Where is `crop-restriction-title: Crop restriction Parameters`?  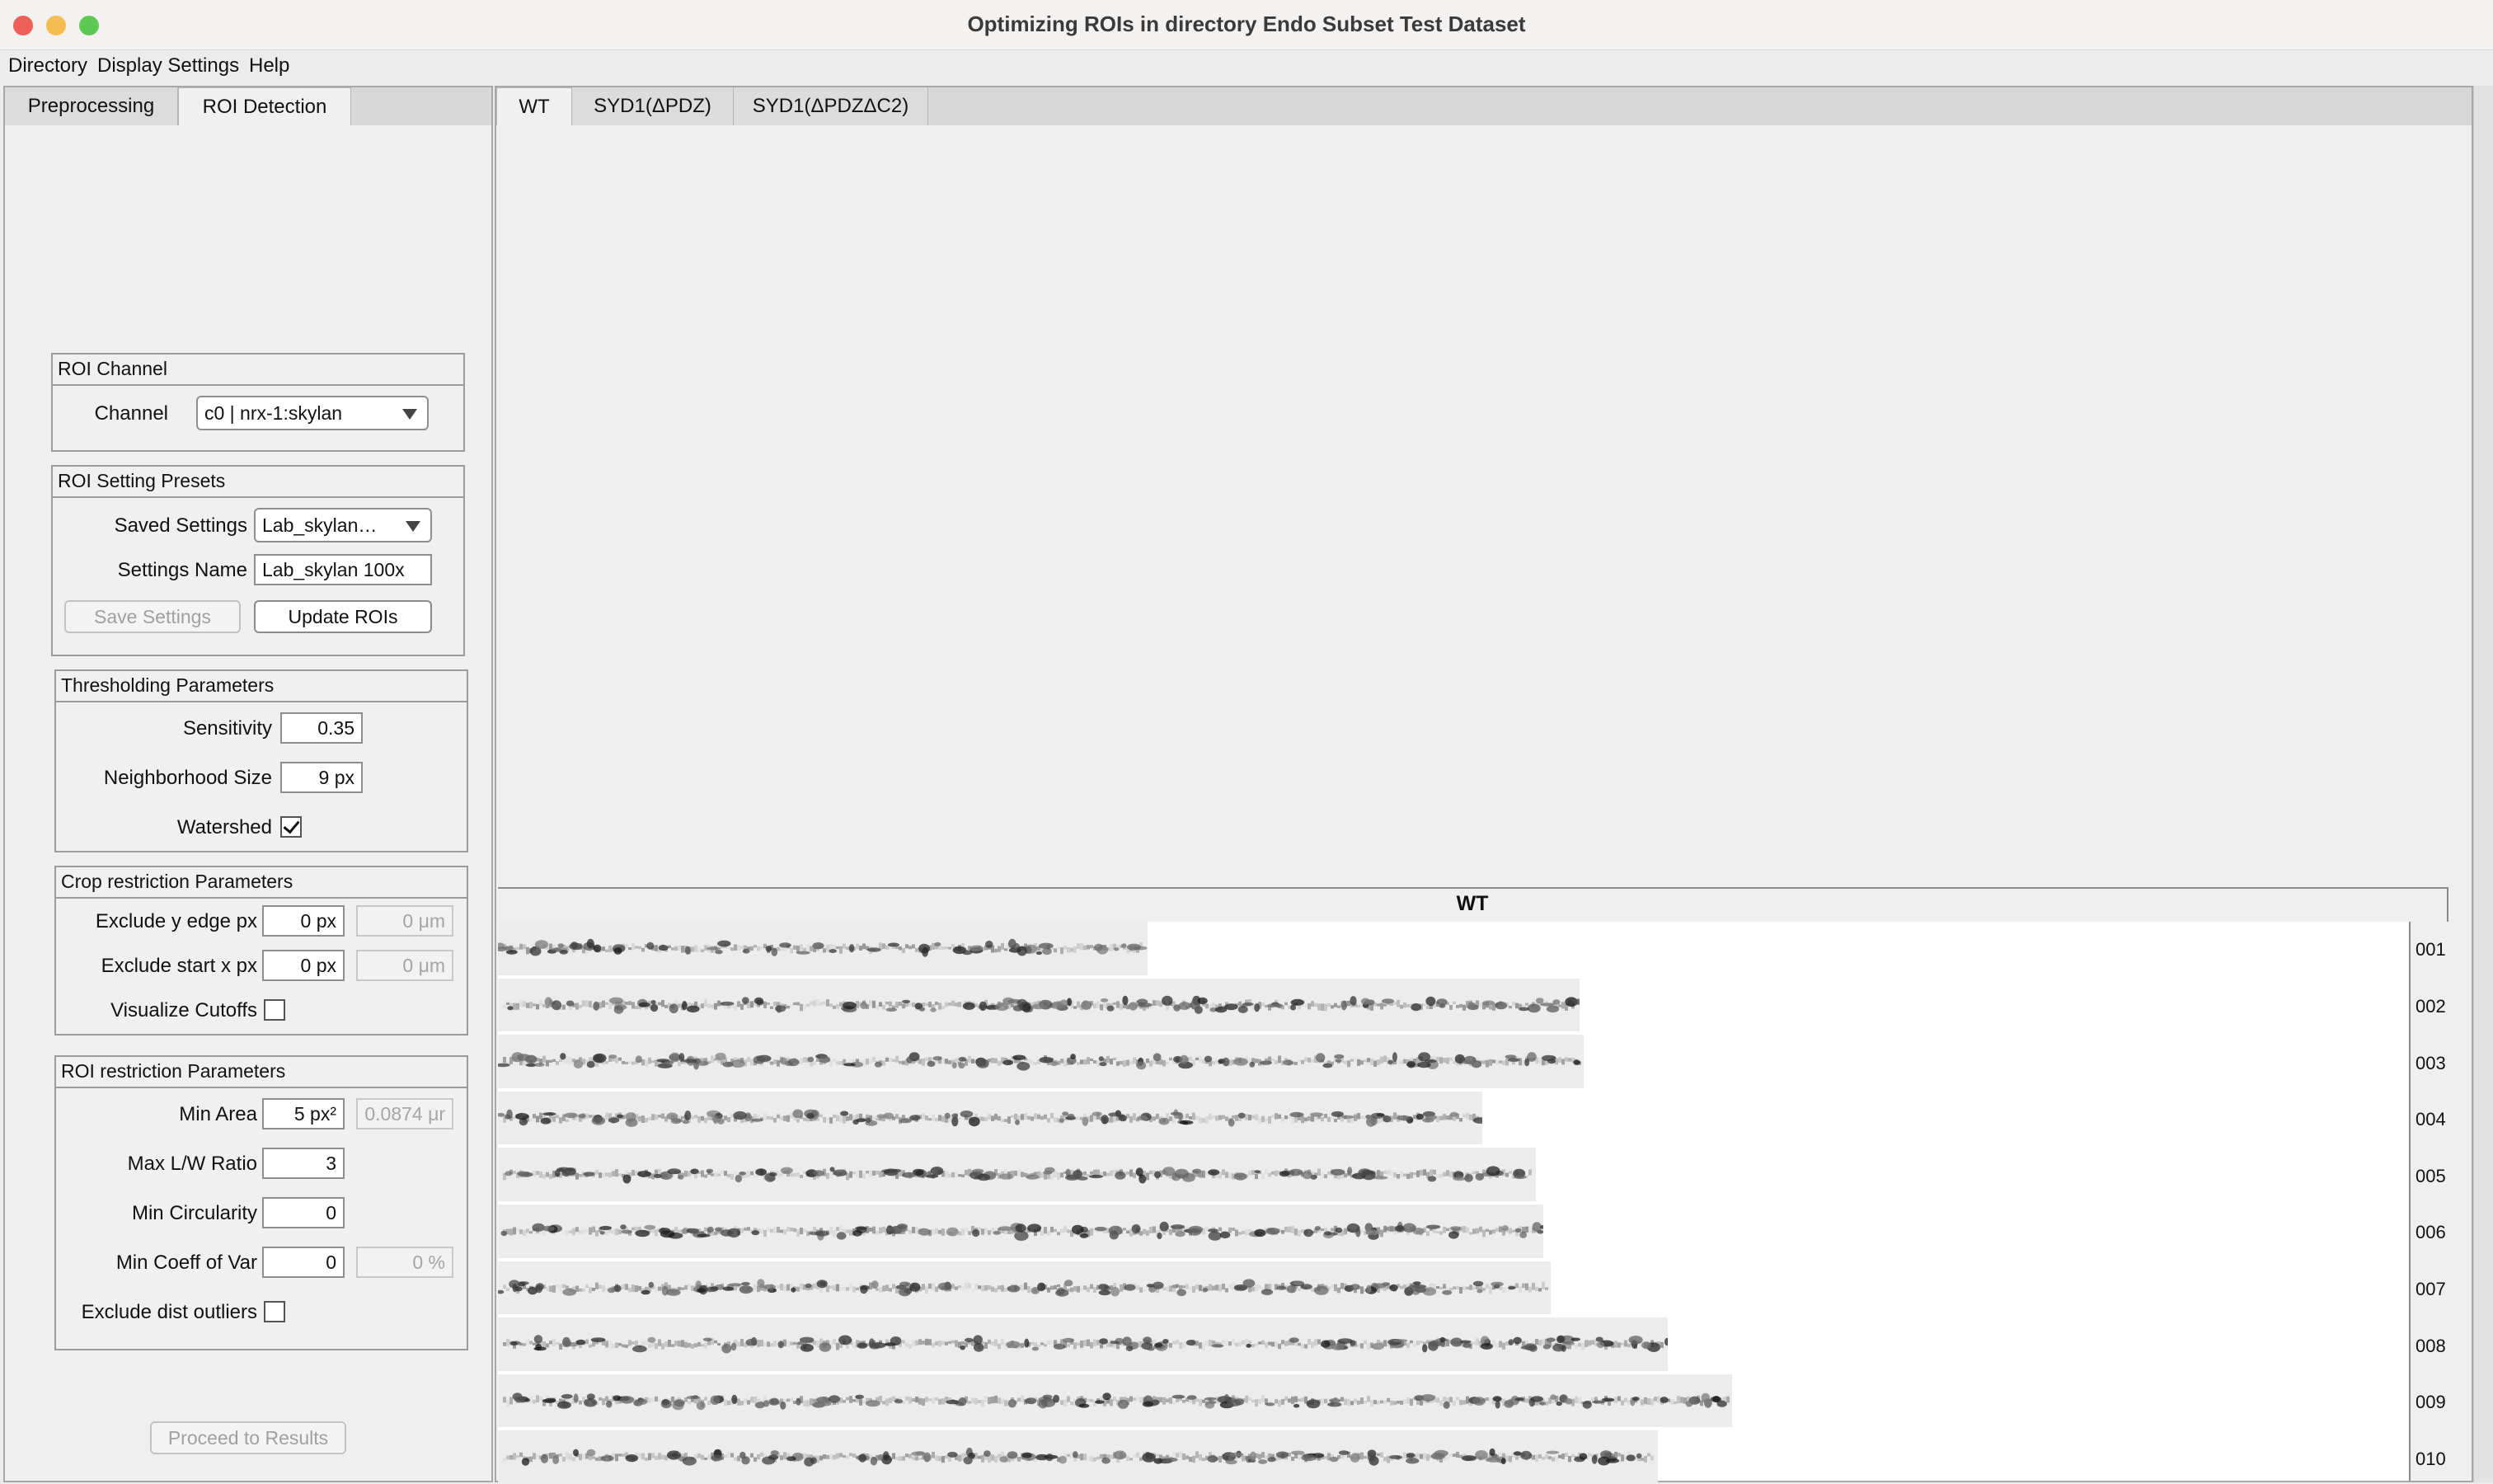 crop-restriction-title: Crop restriction Parameters is located at coordinates (261, 883).